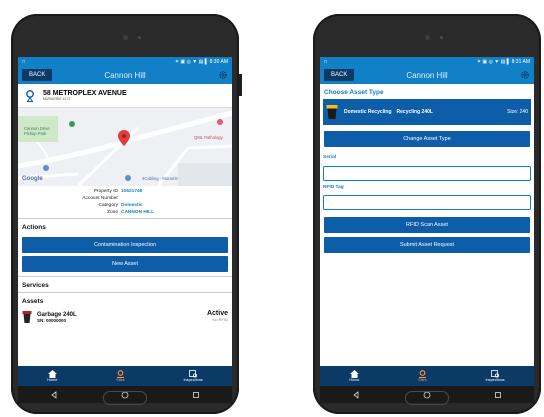  Describe the element at coordinates (240, 85) in the screenshot. I see `volume-button` at that location.